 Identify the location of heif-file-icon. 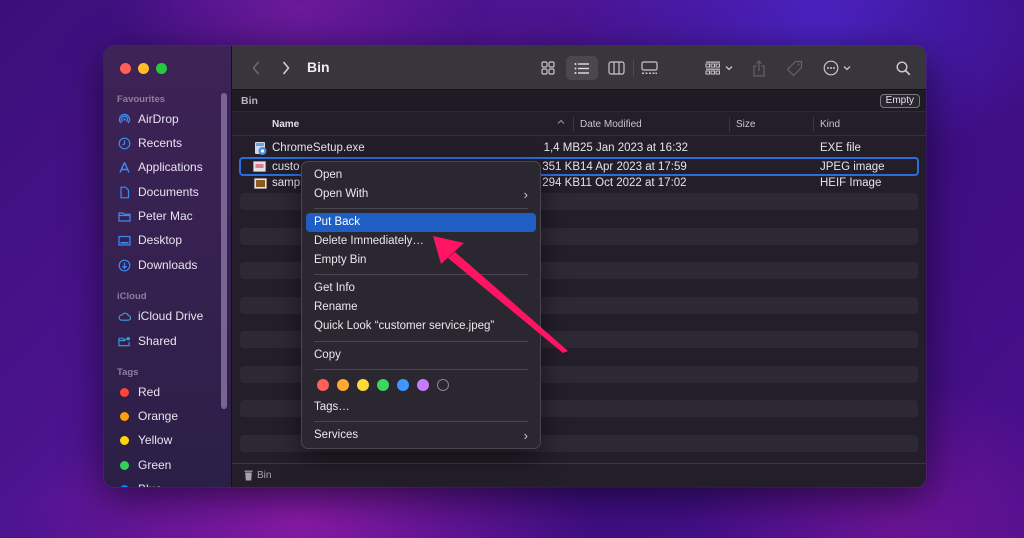
(260, 183).